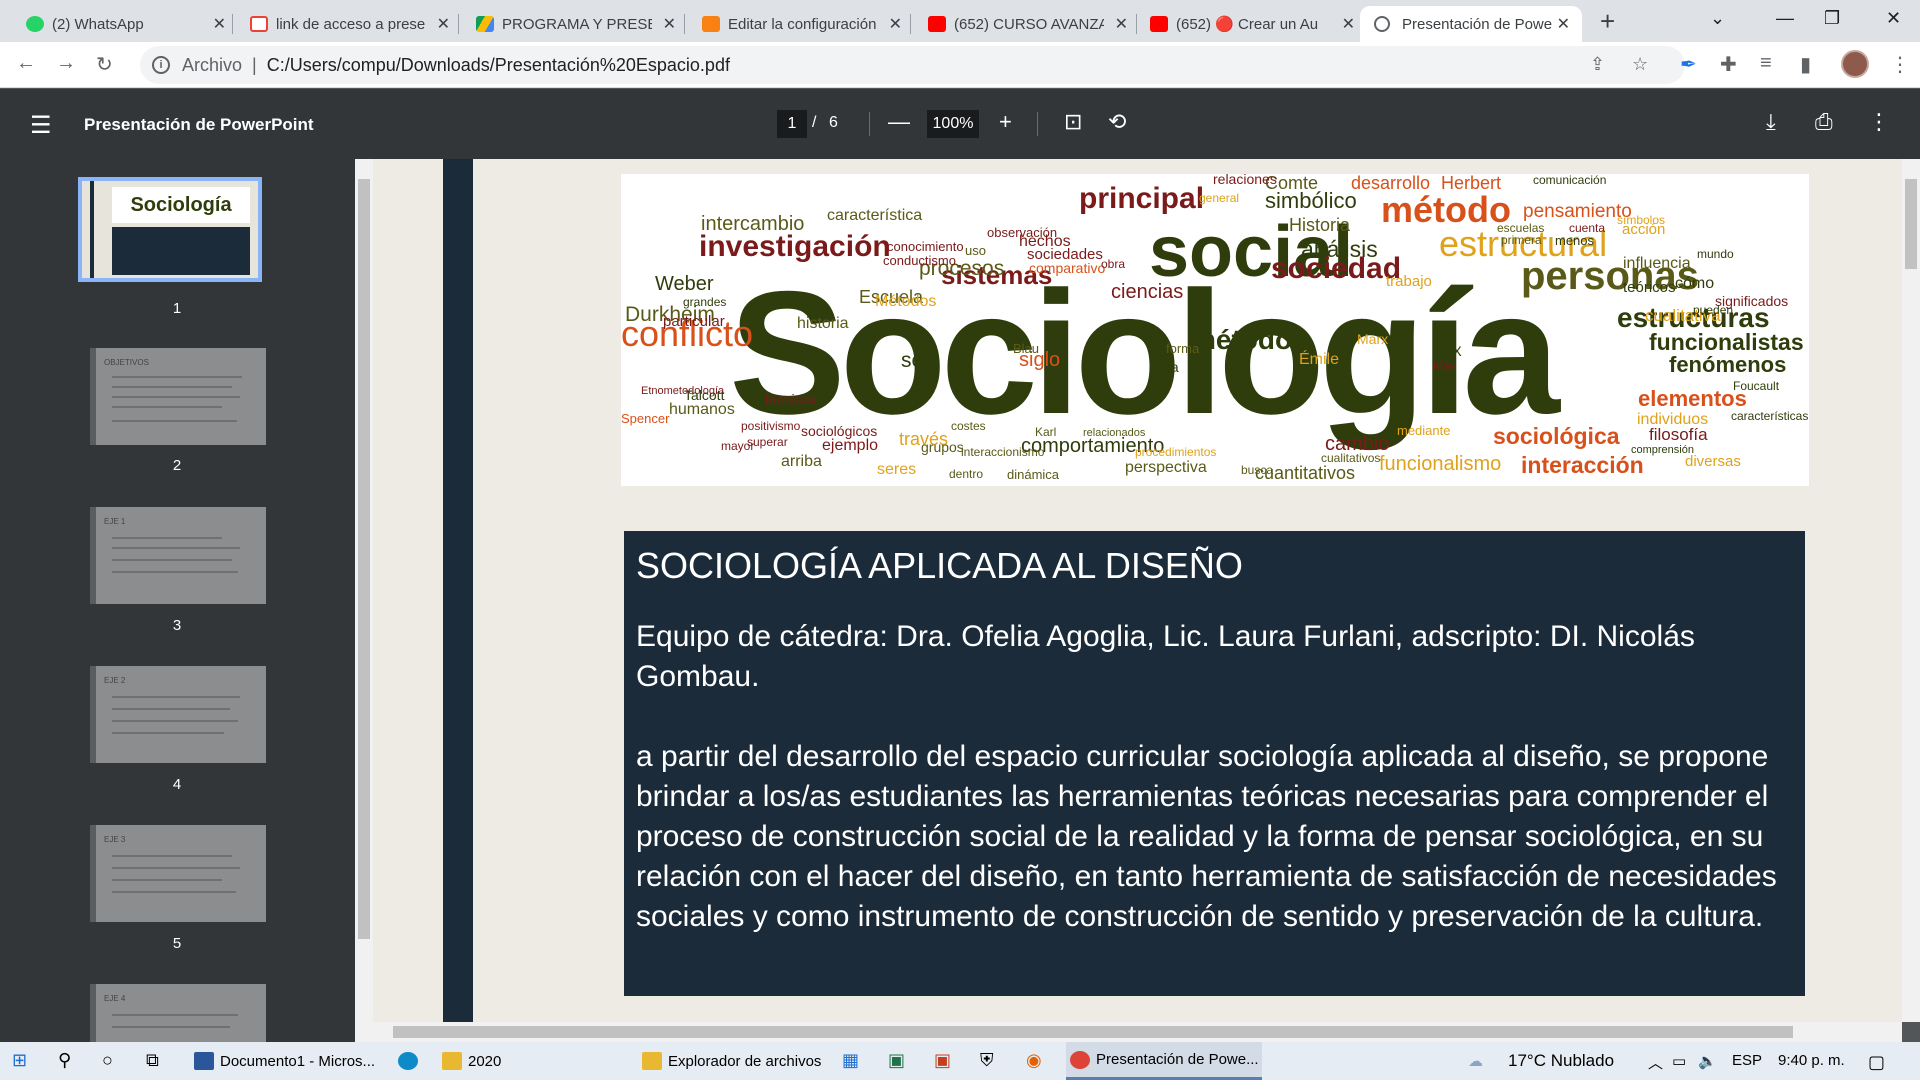 The width and height of the screenshot is (1920, 1080). Describe the element at coordinates (850, 1060) in the screenshot. I see `store-icon: ▦` at that location.